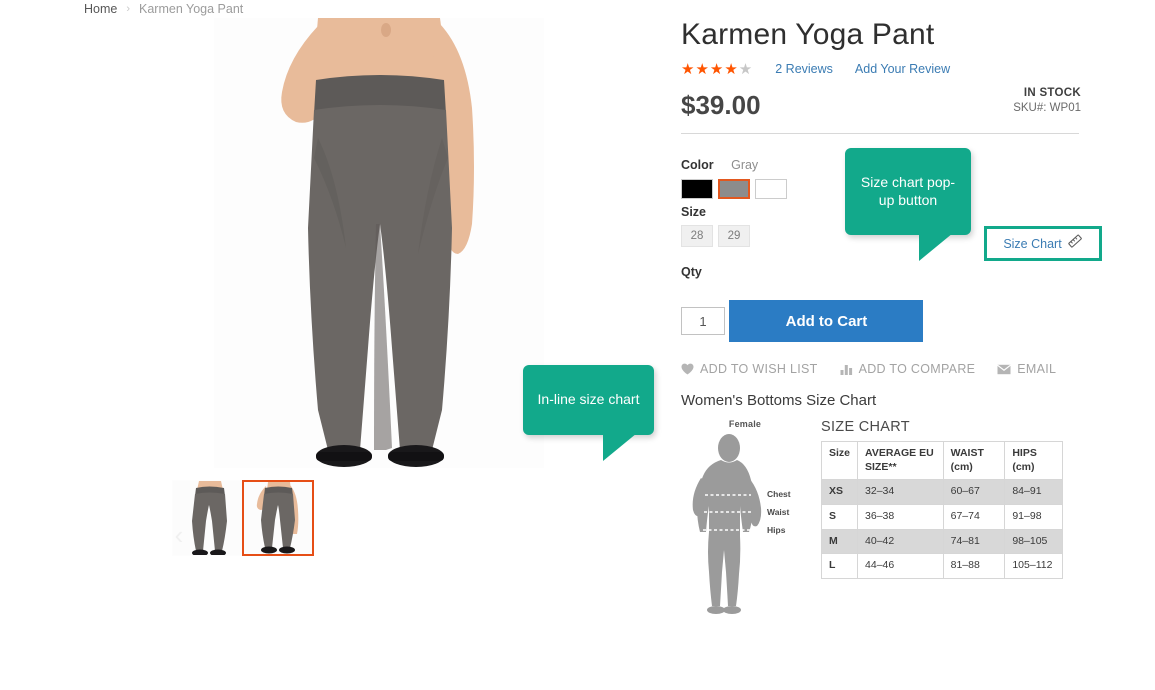  Describe the element at coordinates (771, 189) in the screenshot. I see `swatch-white` at that location.